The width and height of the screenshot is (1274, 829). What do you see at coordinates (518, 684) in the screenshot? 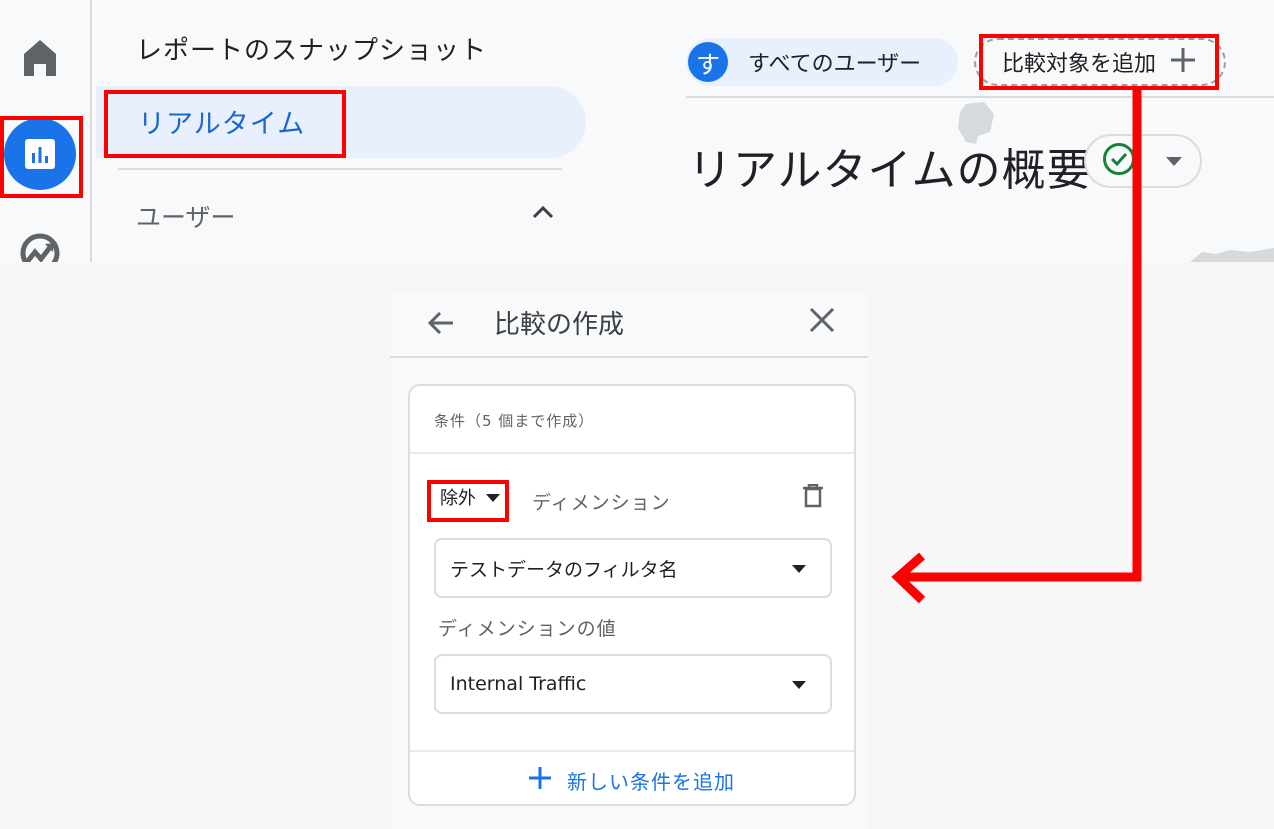
I see `dimension-value-select-value: Internal Traffic` at bounding box center [518, 684].